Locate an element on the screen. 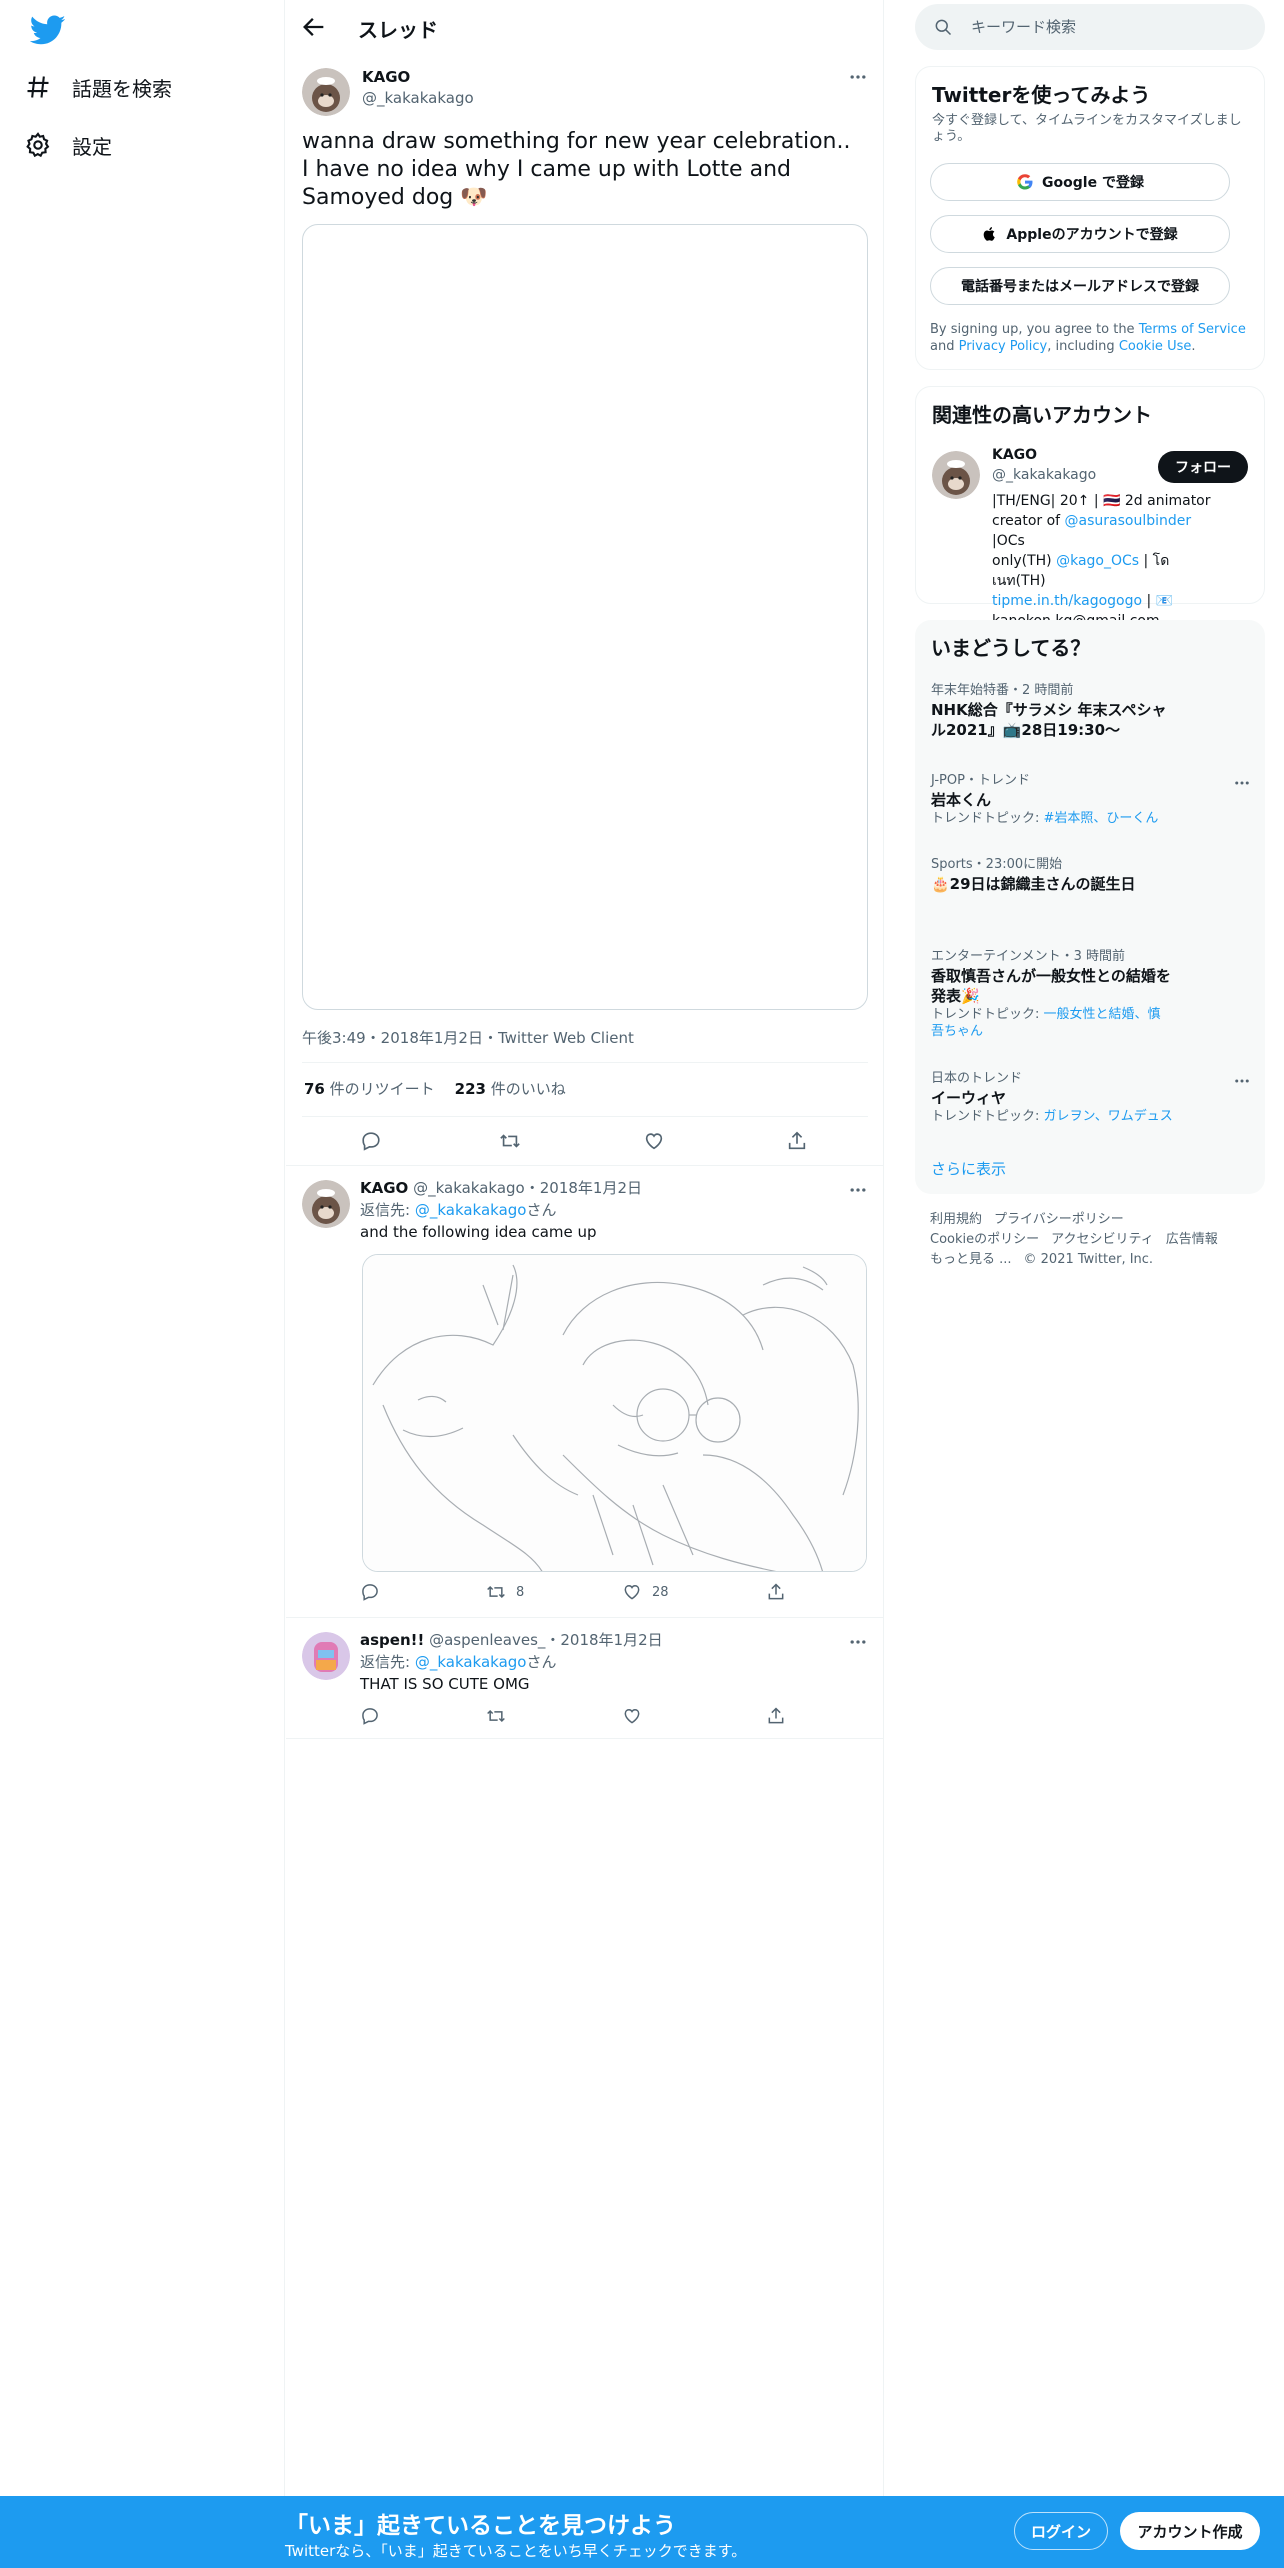 Image resolution: width=1284 pixels, height=2568 pixels. apple-signup-button: Appleのアカウントで登録 is located at coordinates (1080, 234).